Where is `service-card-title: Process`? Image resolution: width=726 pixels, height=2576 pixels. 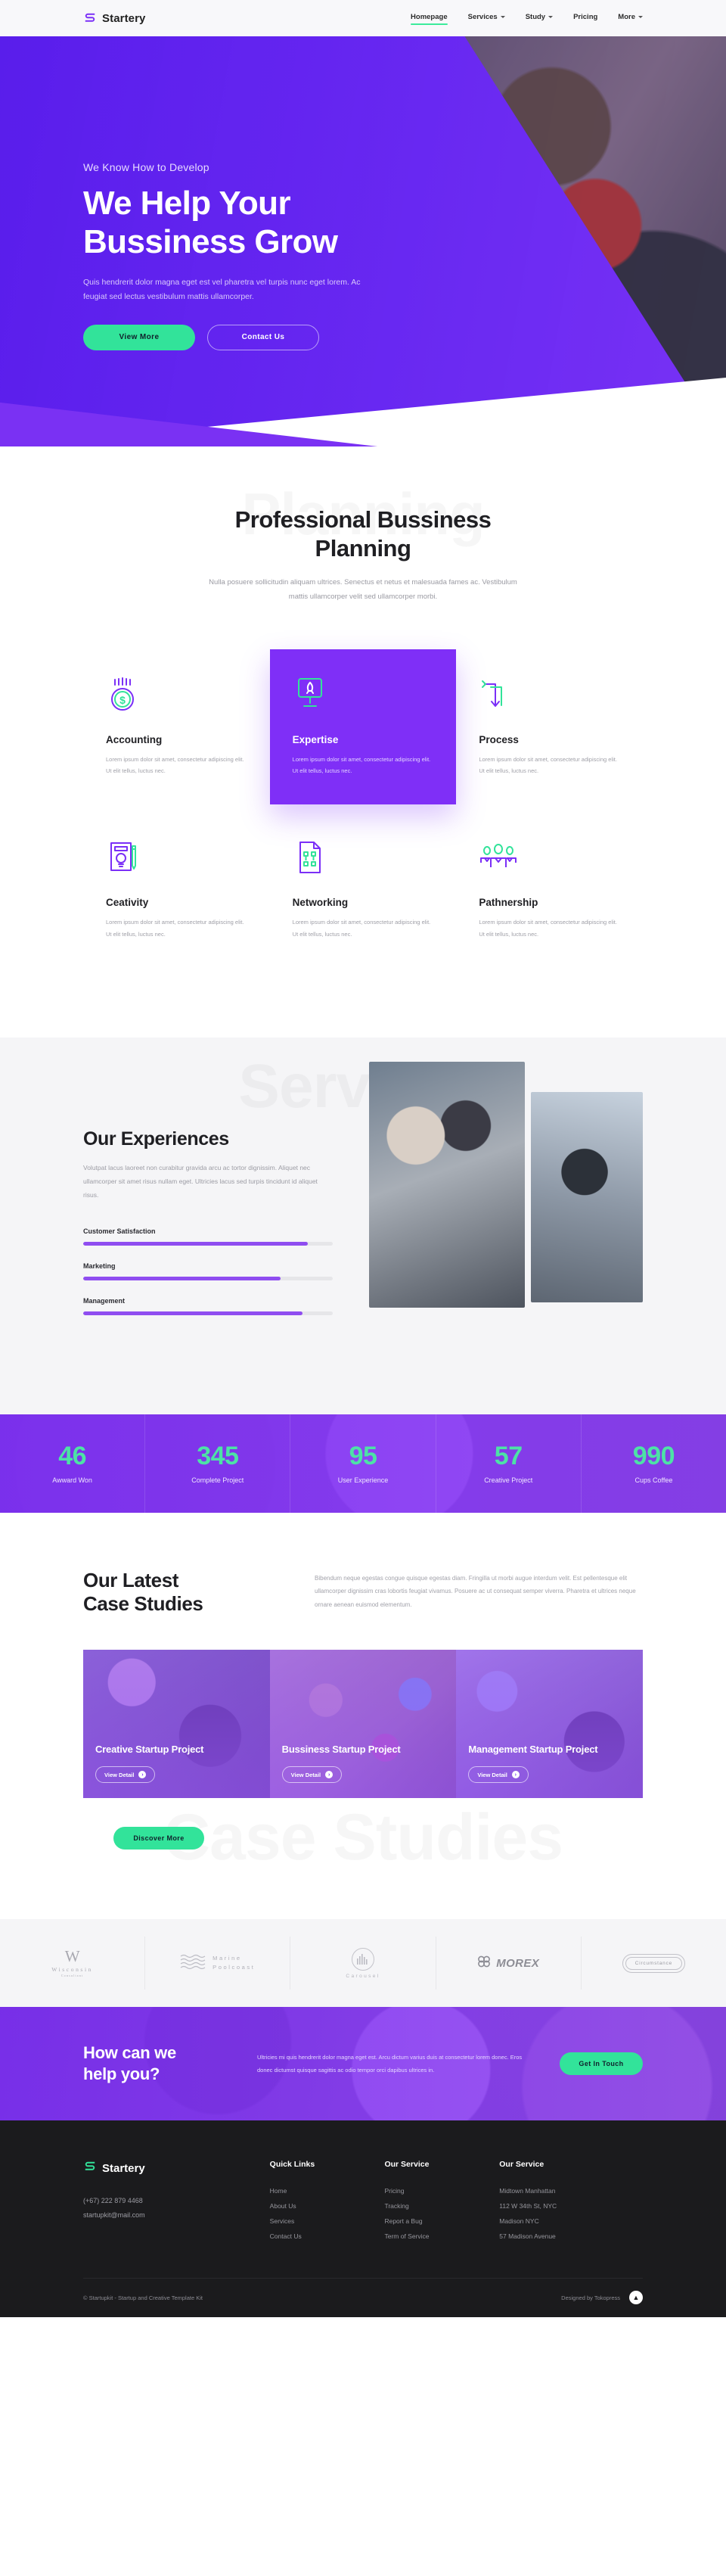
service-card-title: Process is located at coordinates (499, 739).